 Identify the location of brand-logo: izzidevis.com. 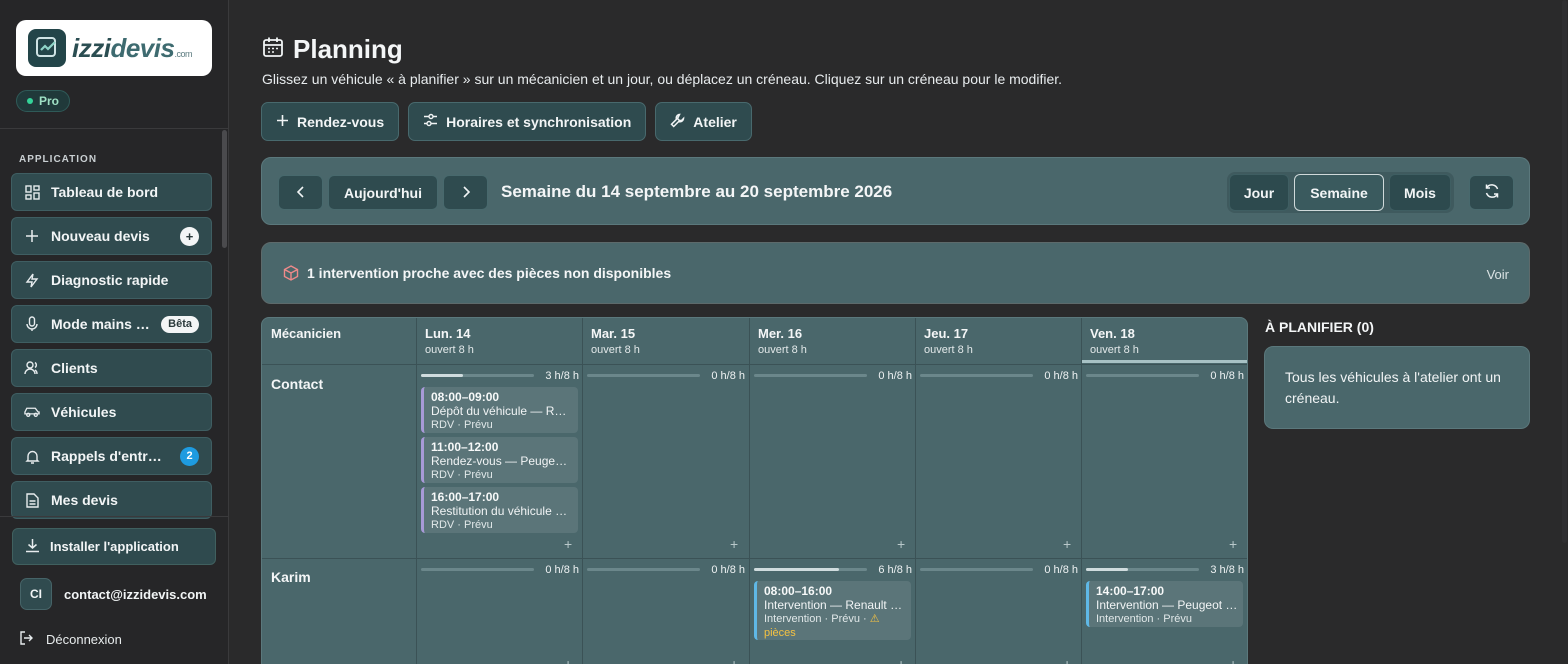
(114, 48).